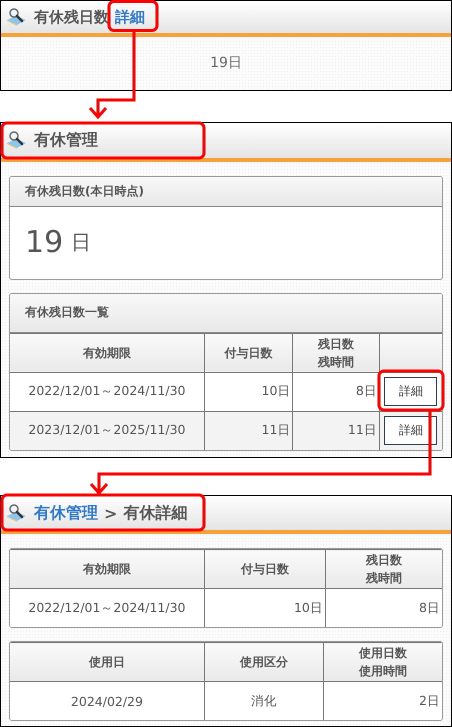 Image resolution: width=452 pixels, height=727 pixels. I want to click on table-cell: 消化, so click(264, 701).